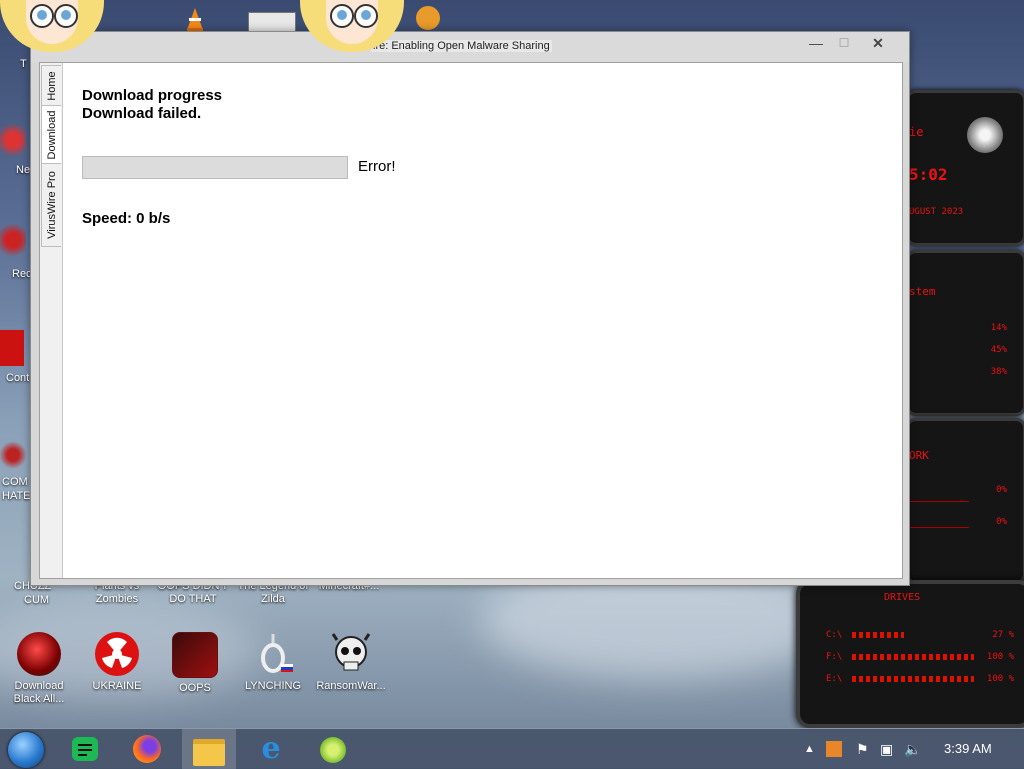 The height and width of the screenshot is (769, 1024). I want to click on taskbar-notes, so click(85, 749).